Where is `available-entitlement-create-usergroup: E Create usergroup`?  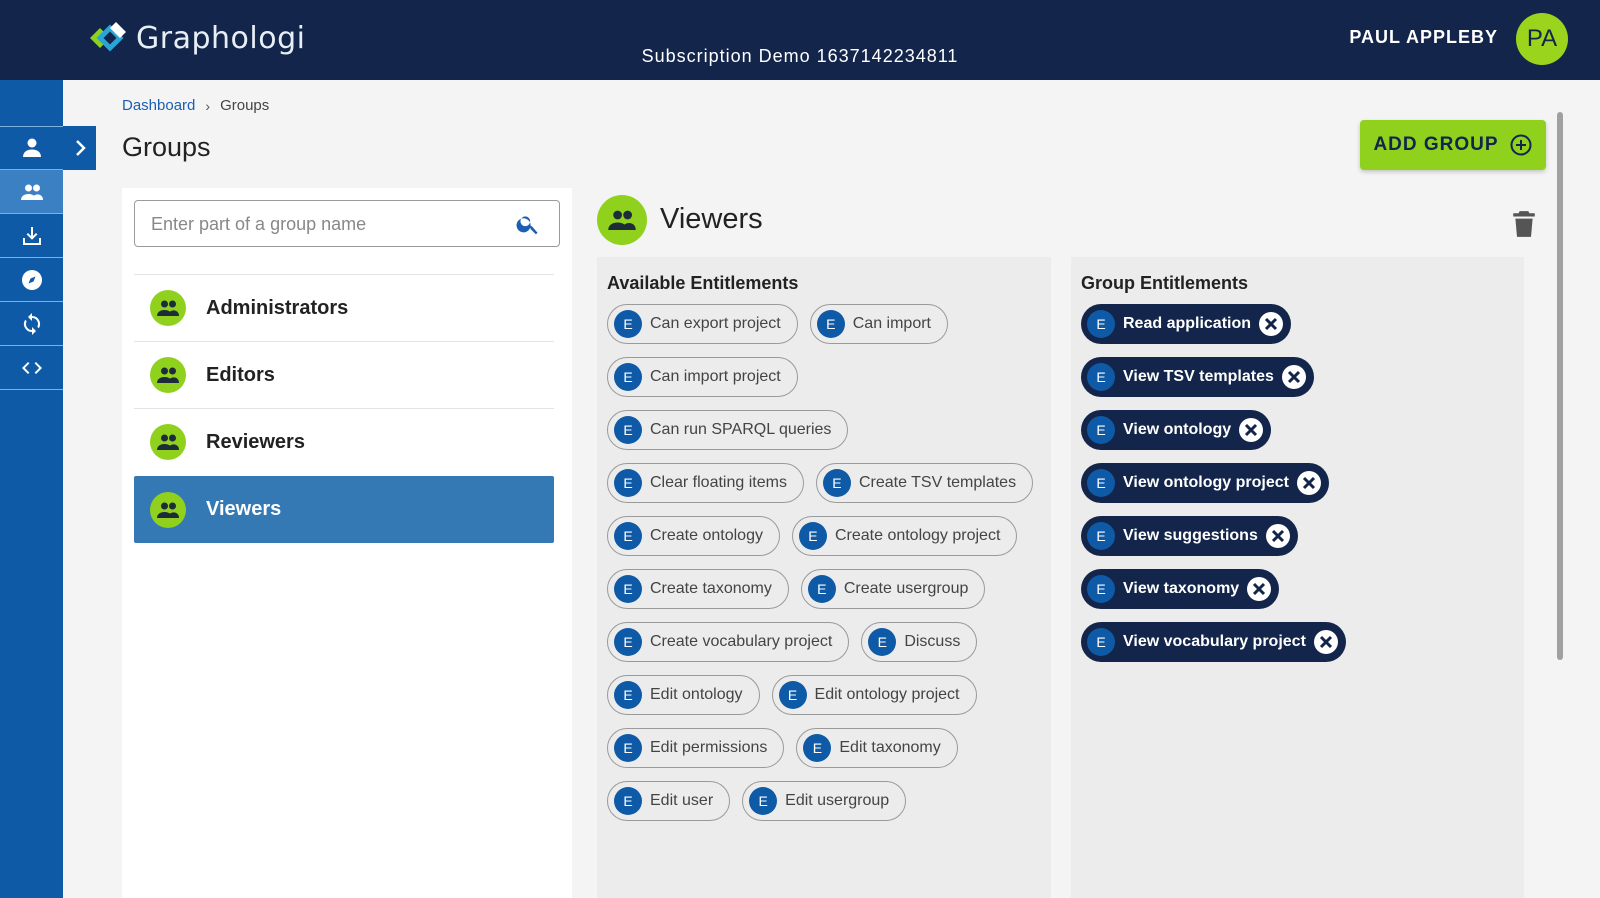
available-entitlement-create-usergroup: E Create usergroup is located at coordinates (893, 589).